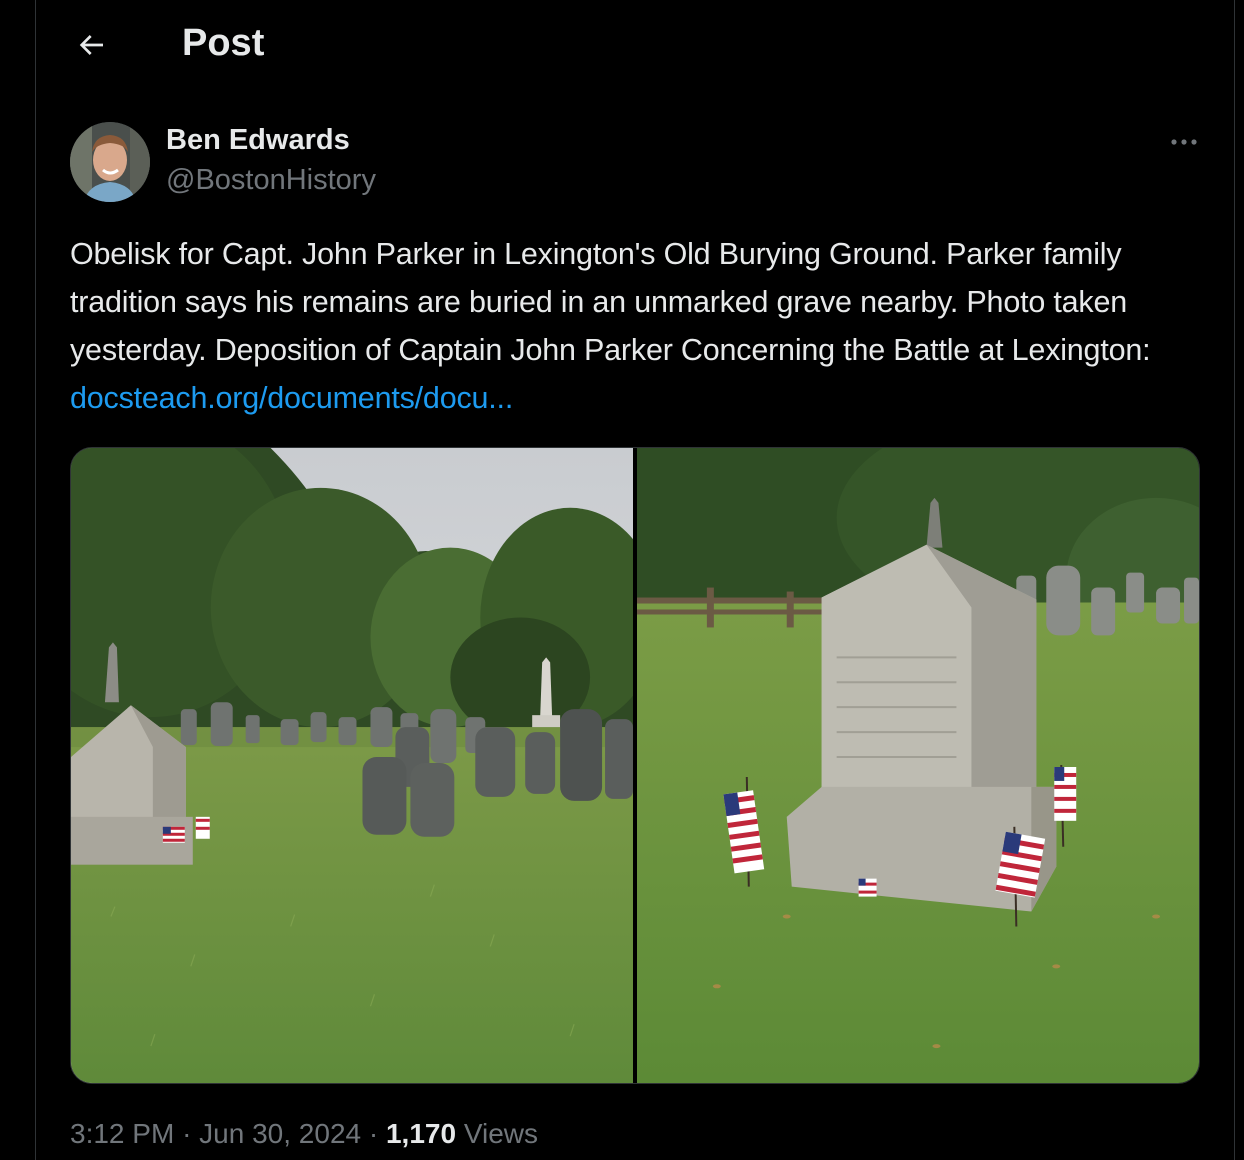  I want to click on more-button, so click(1184, 142).